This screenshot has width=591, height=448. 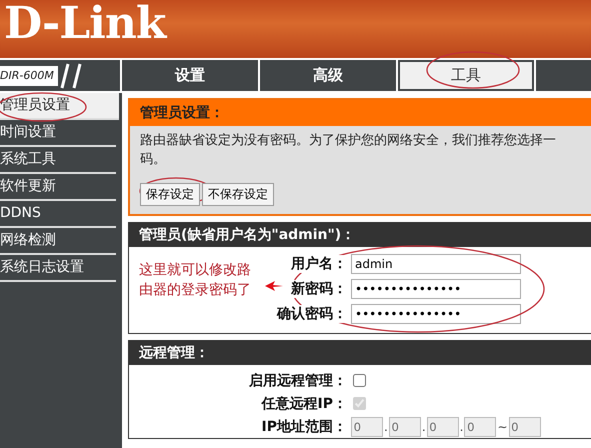 I want to click on description-text: 路由器缺省设定为没有密码。为了保护您的网络安全，我们推荐您选择一, so click(x=348, y=141).